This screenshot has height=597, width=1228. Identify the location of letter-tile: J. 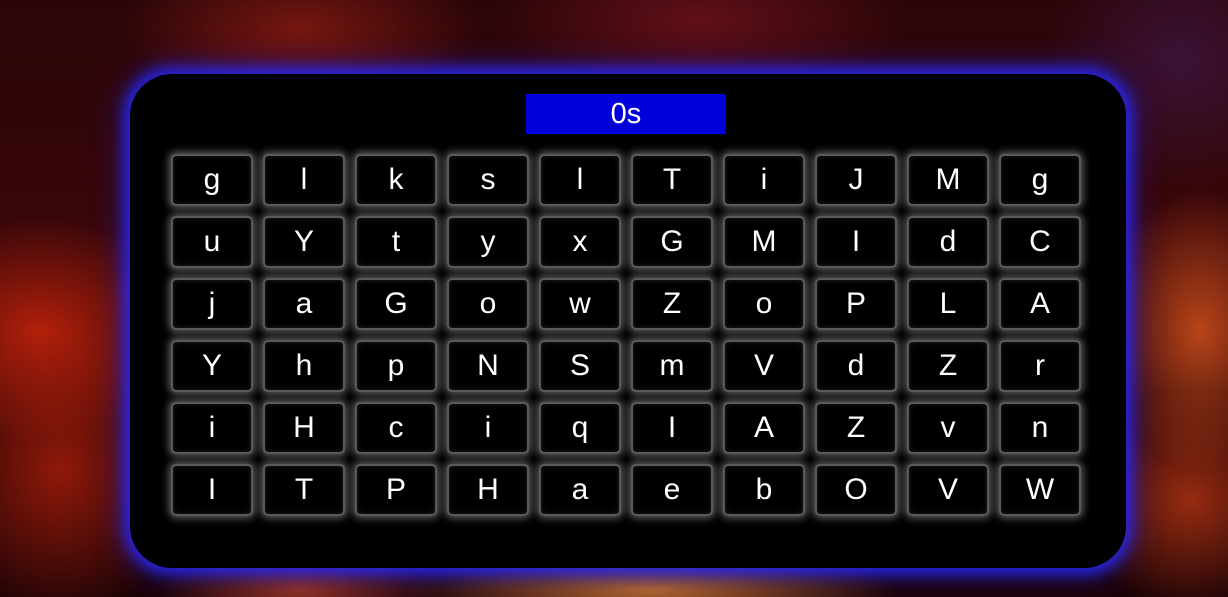
(856, 180).